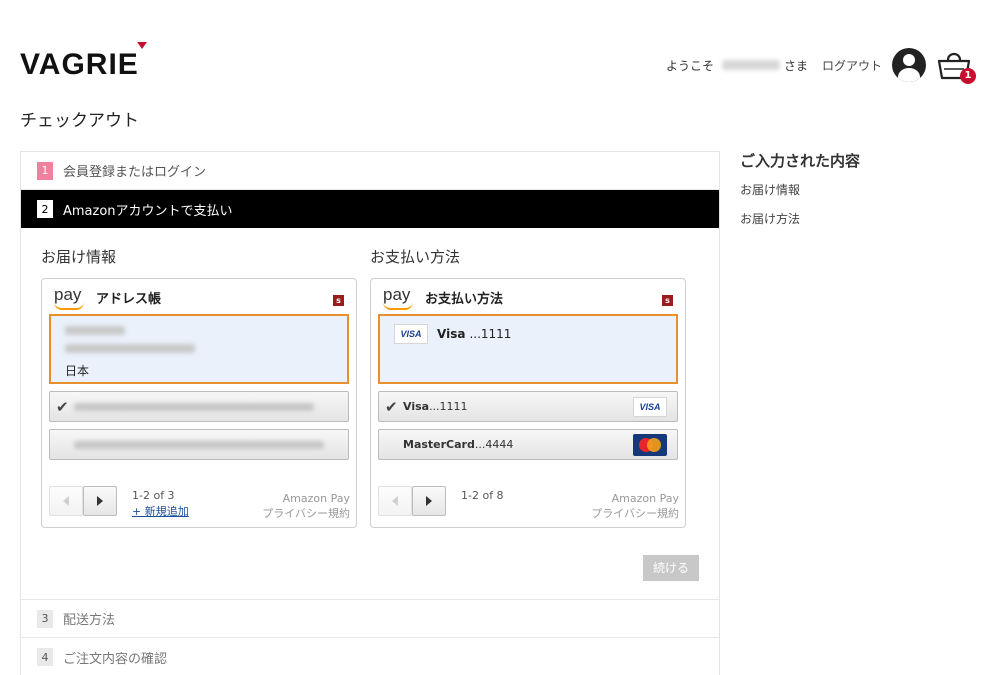 The width and height of the screenshot is (1000, 675). Describe the element at coordinates (130, 348) in the screenshot. I see `address-line-blurred` at that location.